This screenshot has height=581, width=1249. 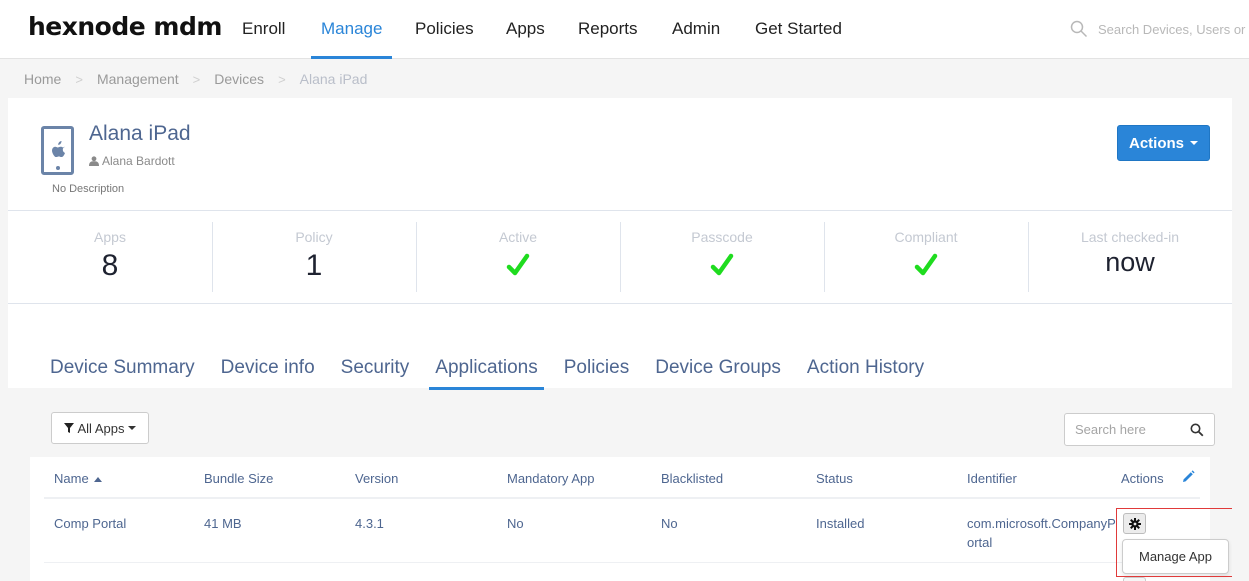 What do you see at coordinates (518, 237) in the screenshot?
I see `stat-label: Active` at bounding box center [518, 237].